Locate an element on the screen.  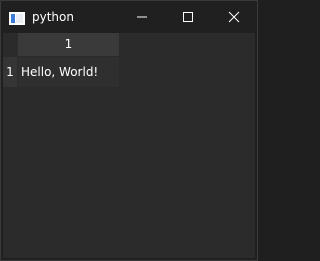
row-header-1: 1 is located at coordinates (10, 72).